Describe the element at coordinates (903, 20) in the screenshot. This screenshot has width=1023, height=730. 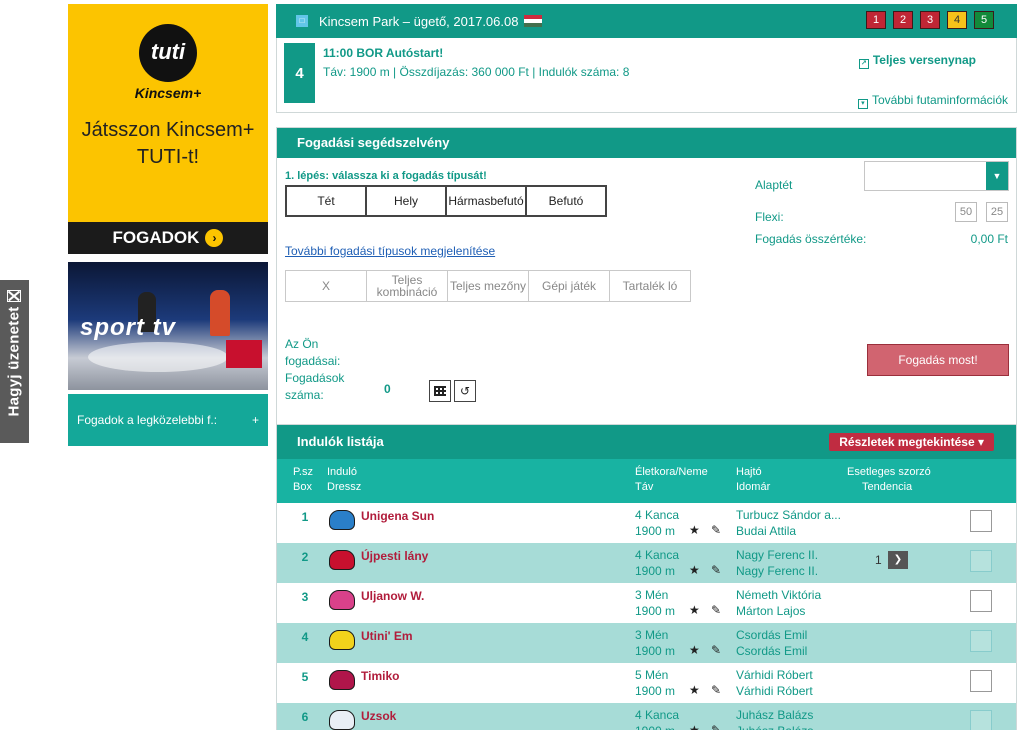
I see `race-tab-2: 2` at that location.